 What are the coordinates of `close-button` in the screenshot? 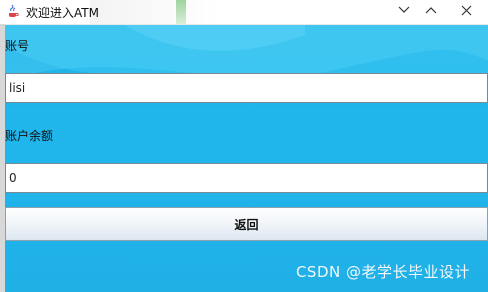 It's located at (466, 10).